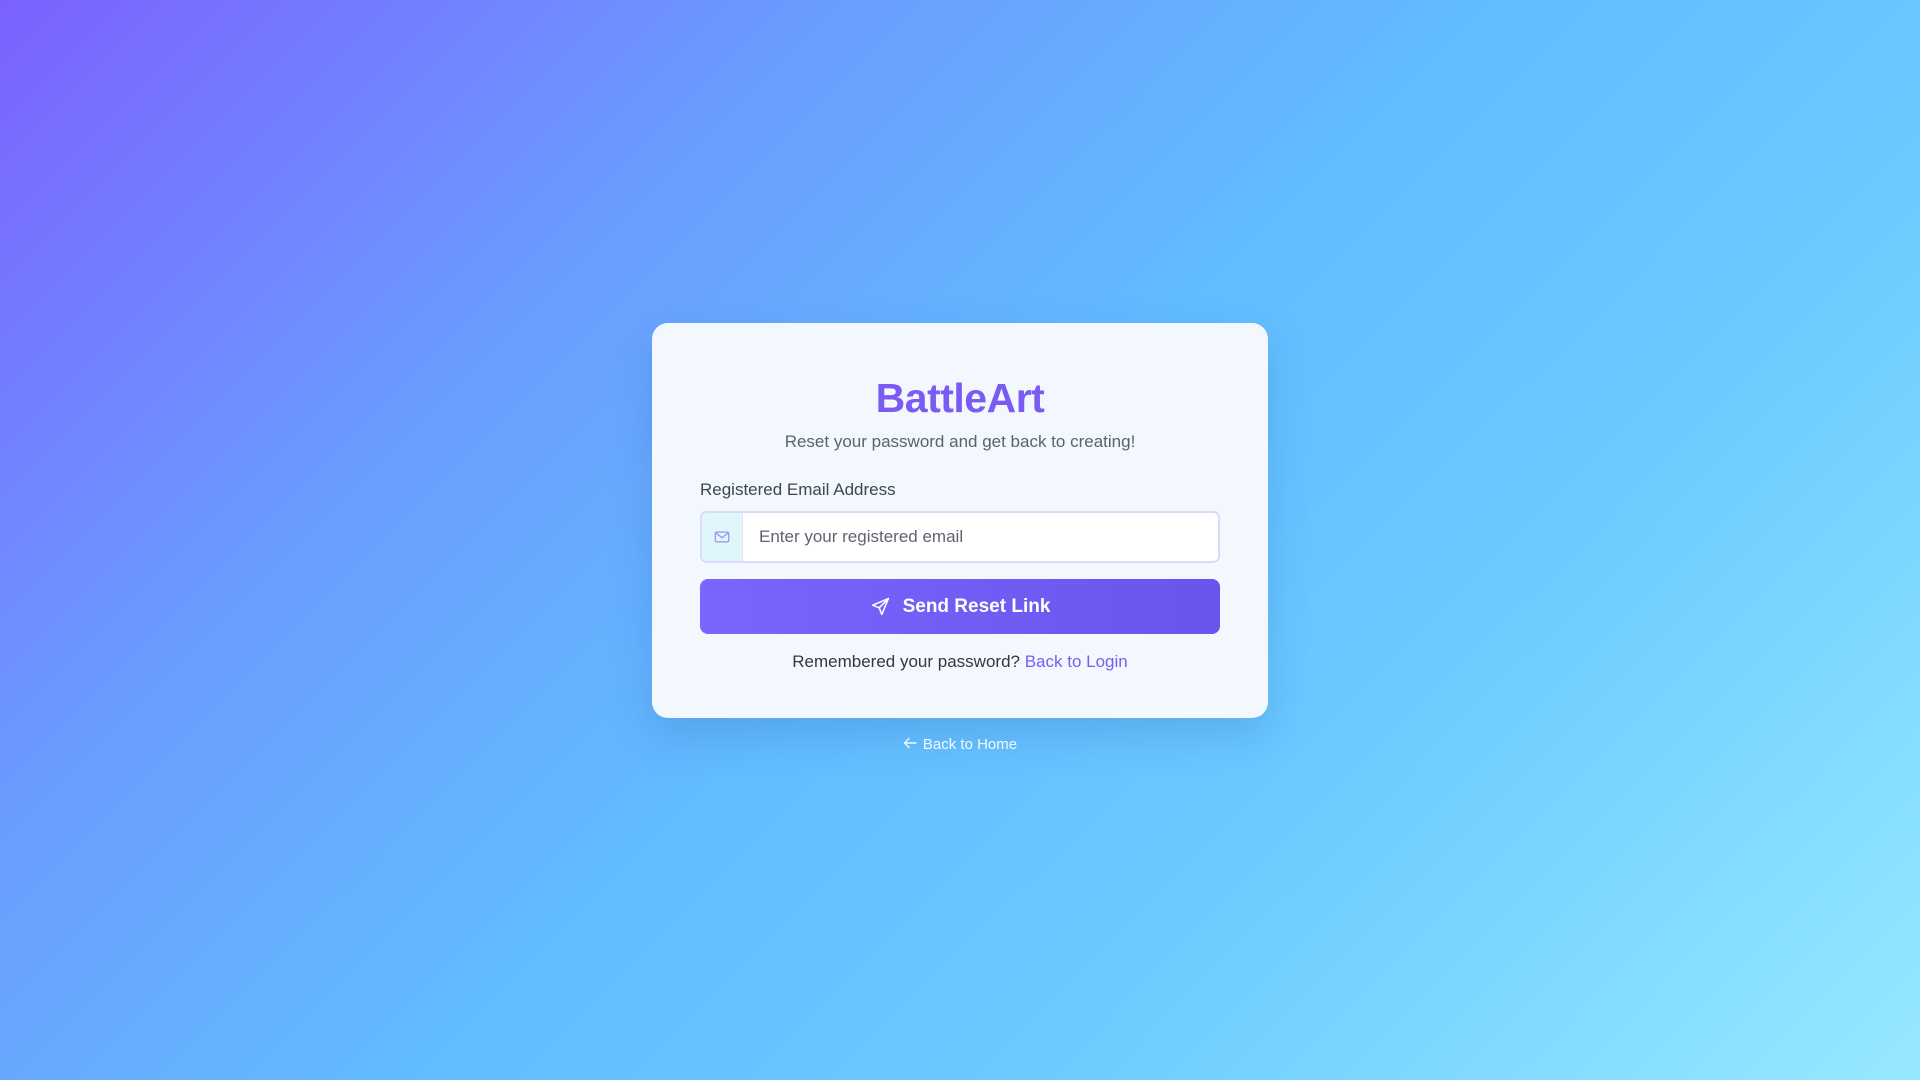  What do you see at coordinates (910, 745) in the screenshot?
I see `arrow-left-icon` at bounding box center [910, 745].